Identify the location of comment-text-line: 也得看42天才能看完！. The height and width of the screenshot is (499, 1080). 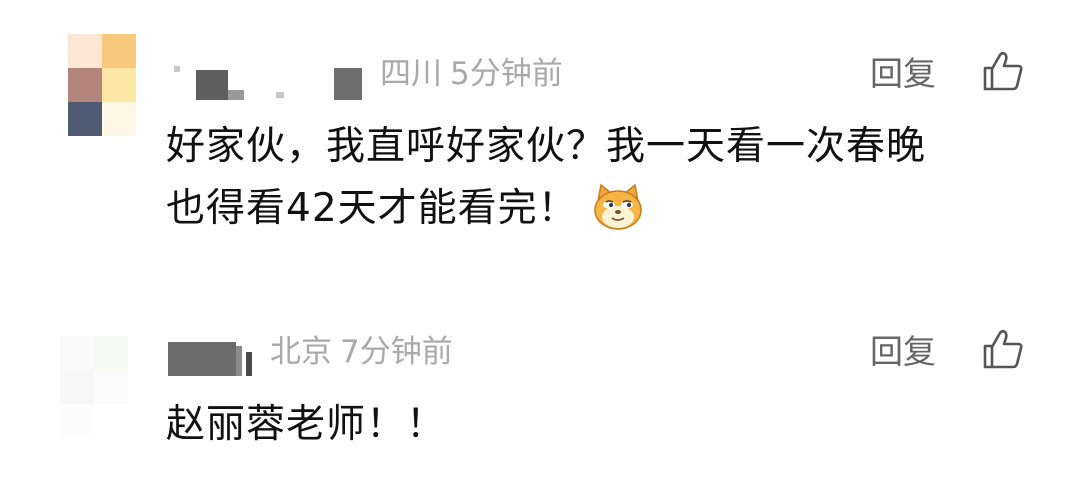
(596, 209).